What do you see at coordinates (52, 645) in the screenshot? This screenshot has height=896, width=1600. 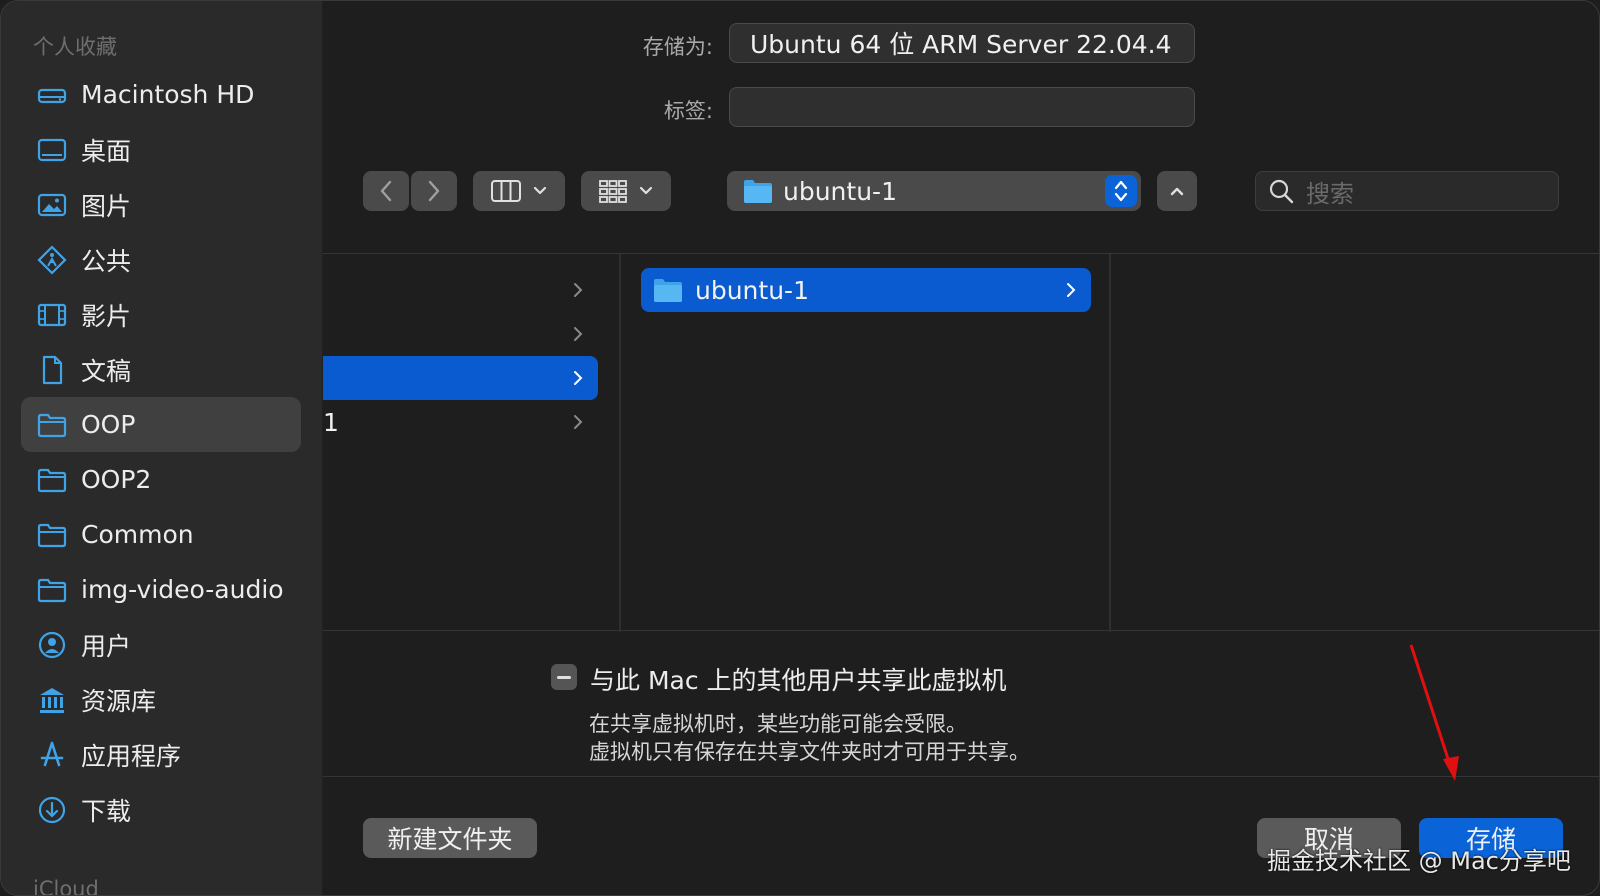 I see `user-icon` at bounding box center [52, 645].